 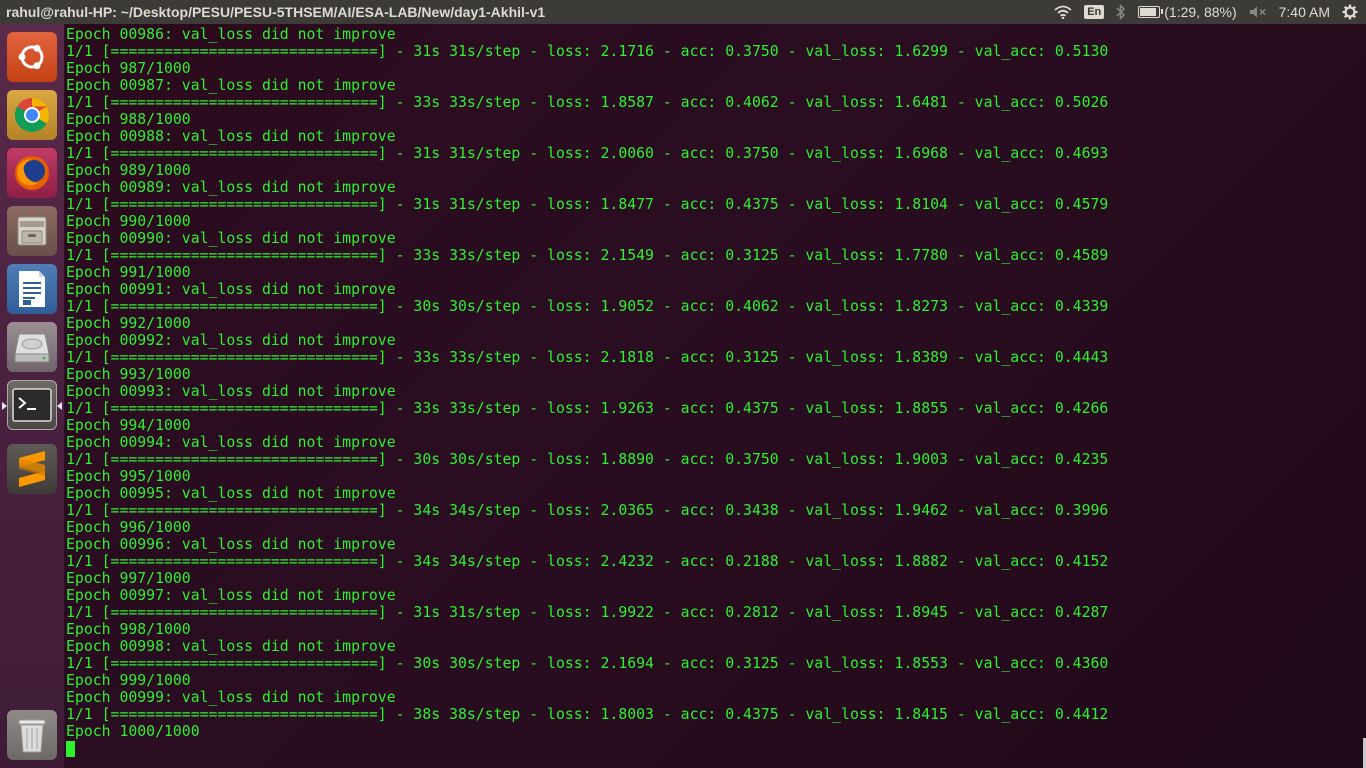 What do you see at coordinates (128, 323) in the screenshot?
I see `terminal-line: Epoch 992/1000` at bounding box center [128, 323].